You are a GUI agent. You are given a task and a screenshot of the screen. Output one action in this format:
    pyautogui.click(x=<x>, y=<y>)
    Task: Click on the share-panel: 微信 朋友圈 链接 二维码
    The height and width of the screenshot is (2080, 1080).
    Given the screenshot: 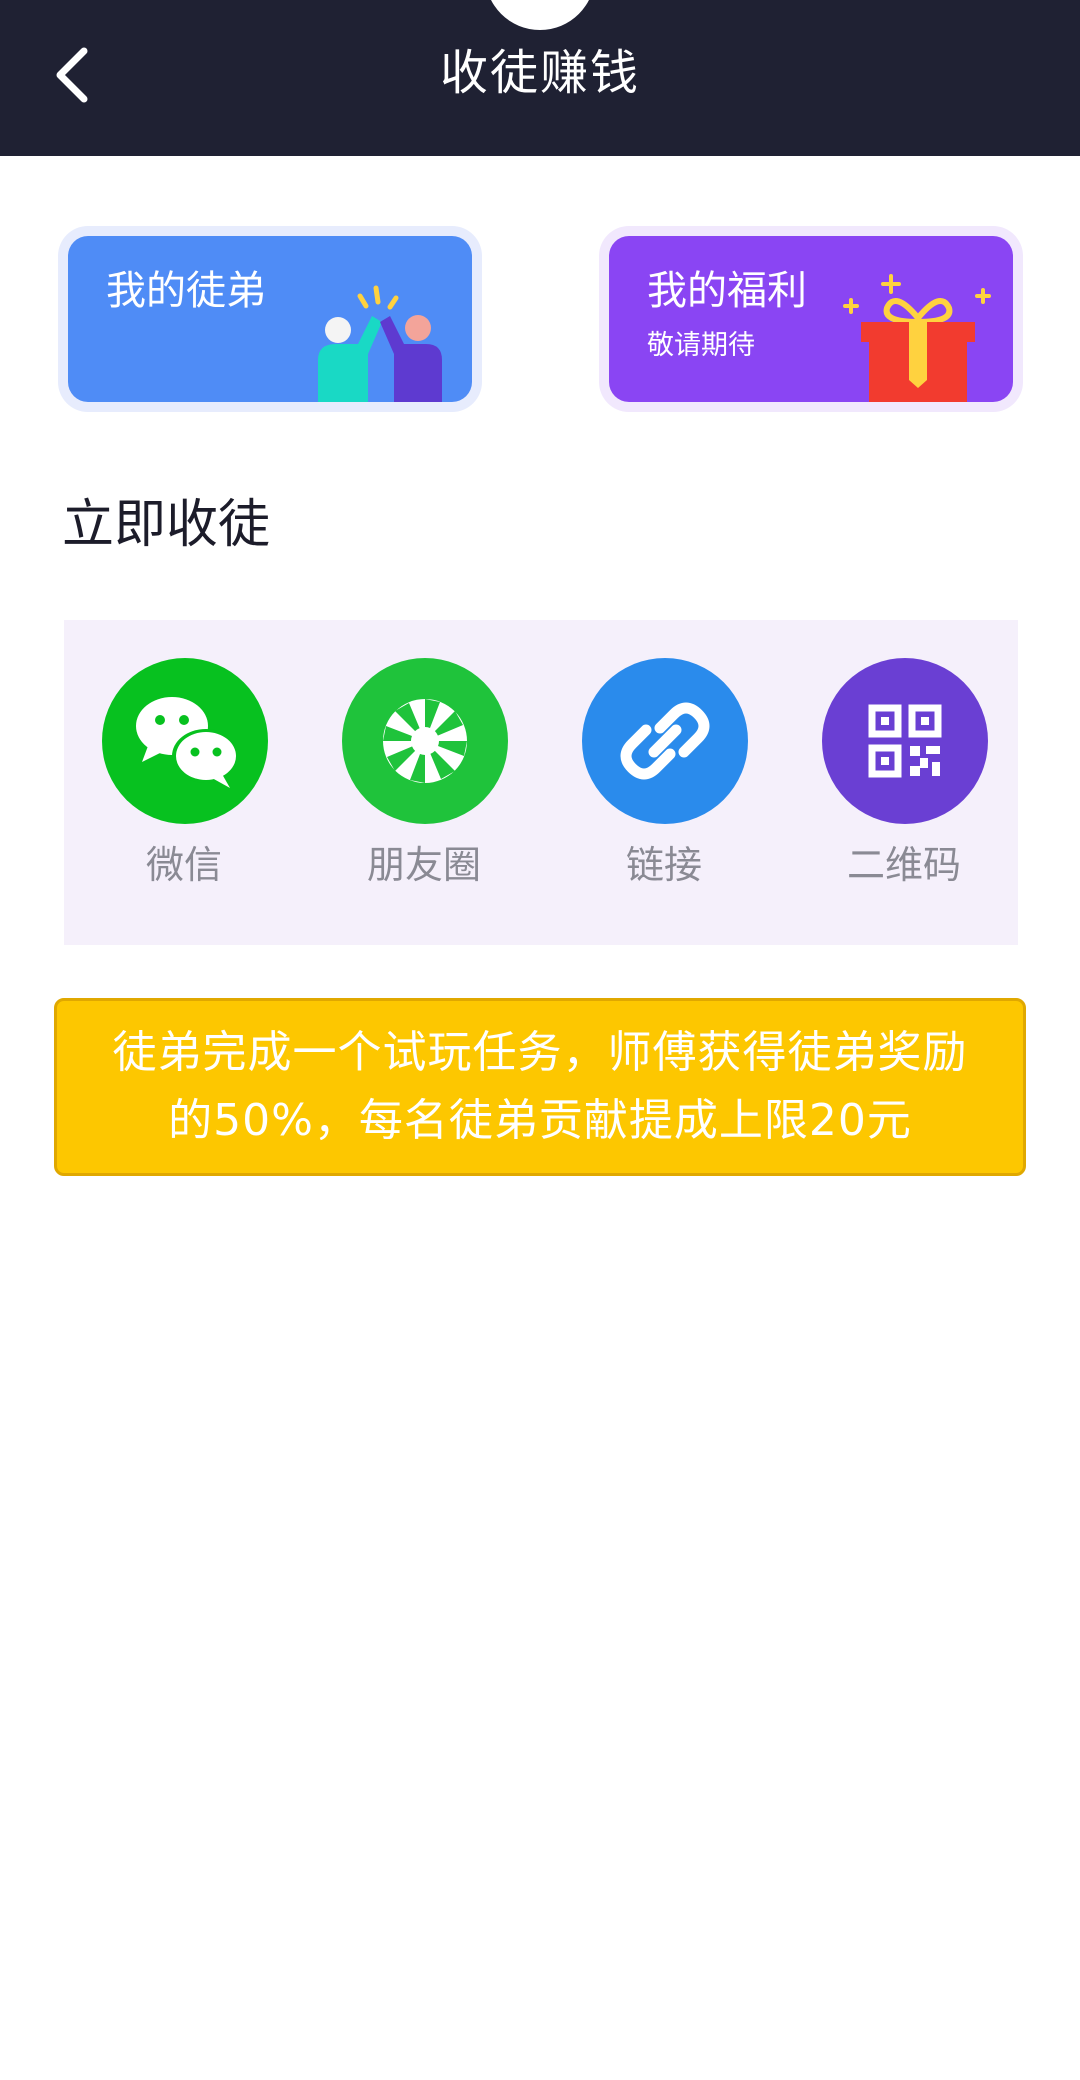 What is the action you would take?
    pyautogui.click(x=541, y=782)
    